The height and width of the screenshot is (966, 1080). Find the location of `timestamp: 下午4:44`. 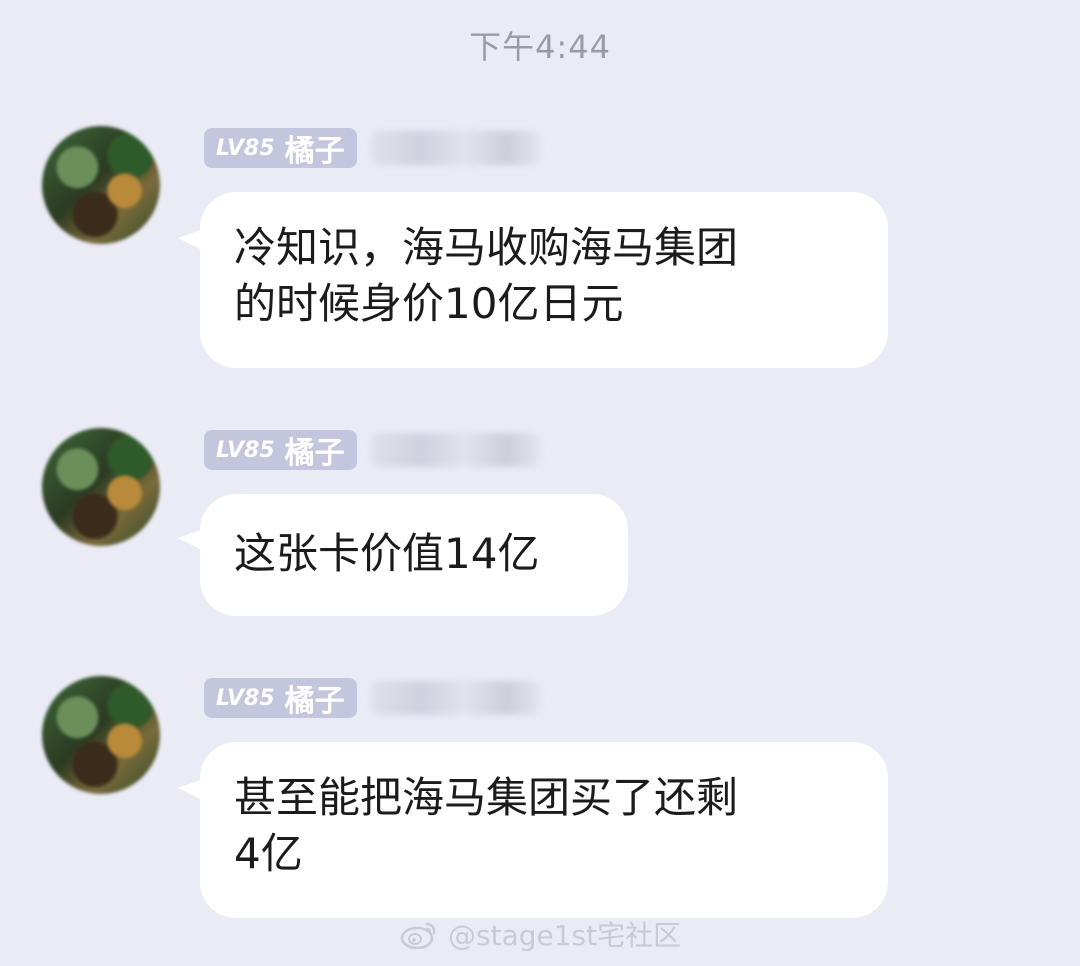

timestamp: 下午4:44 is located at coordinates (540, 47).